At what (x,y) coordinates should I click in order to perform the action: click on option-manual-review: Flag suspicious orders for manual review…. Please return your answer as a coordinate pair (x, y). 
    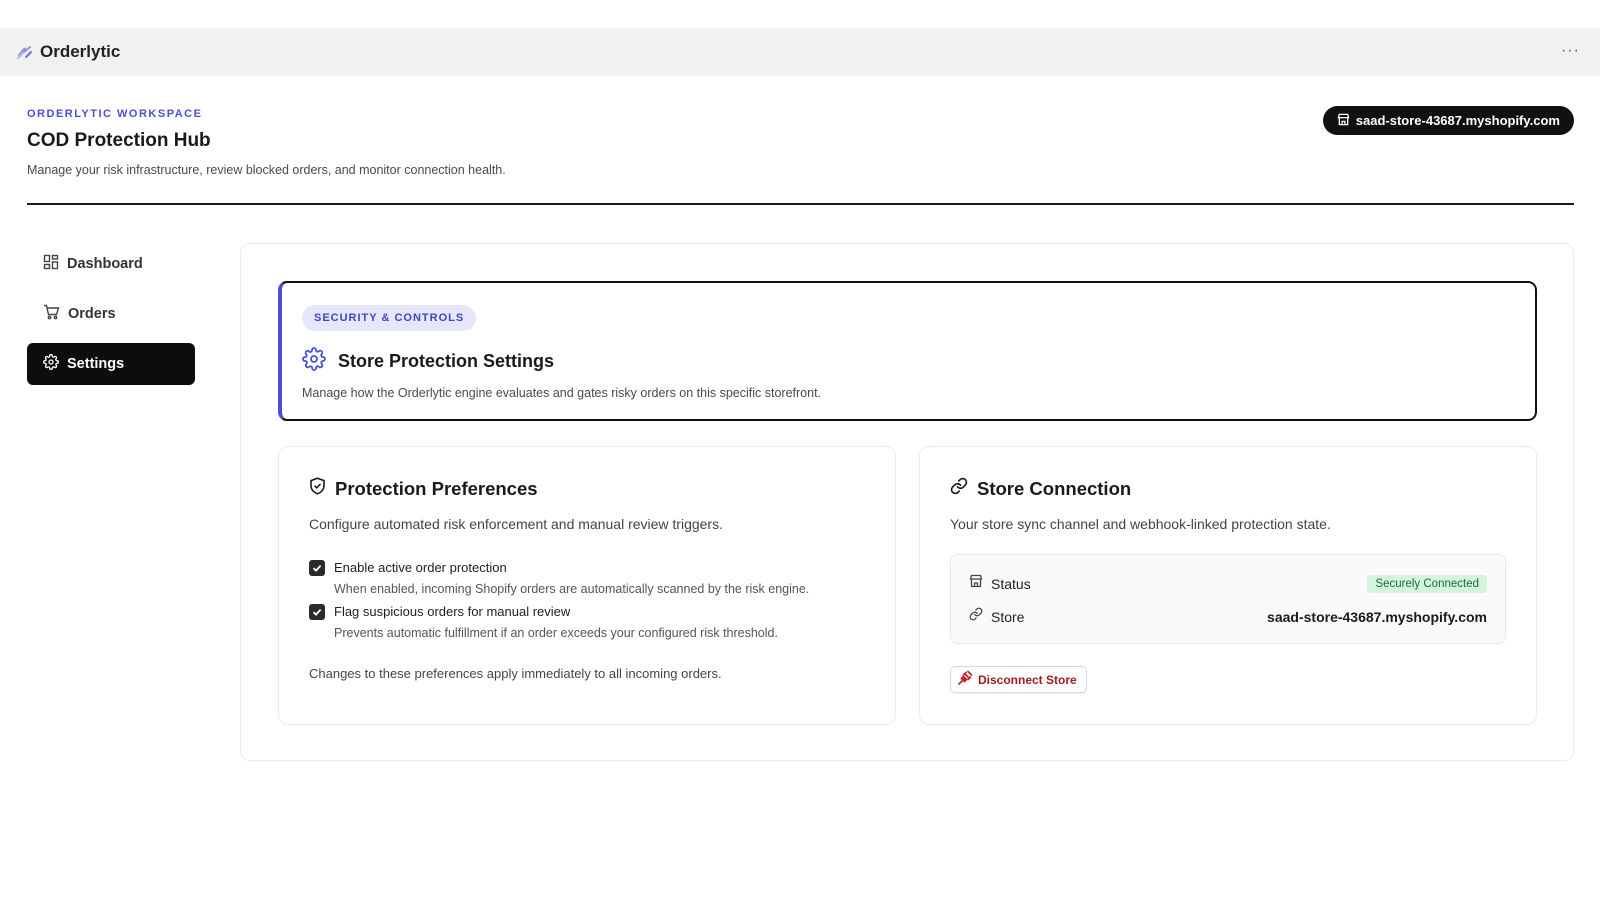
    Looking at the image, I should click on (587, 622).